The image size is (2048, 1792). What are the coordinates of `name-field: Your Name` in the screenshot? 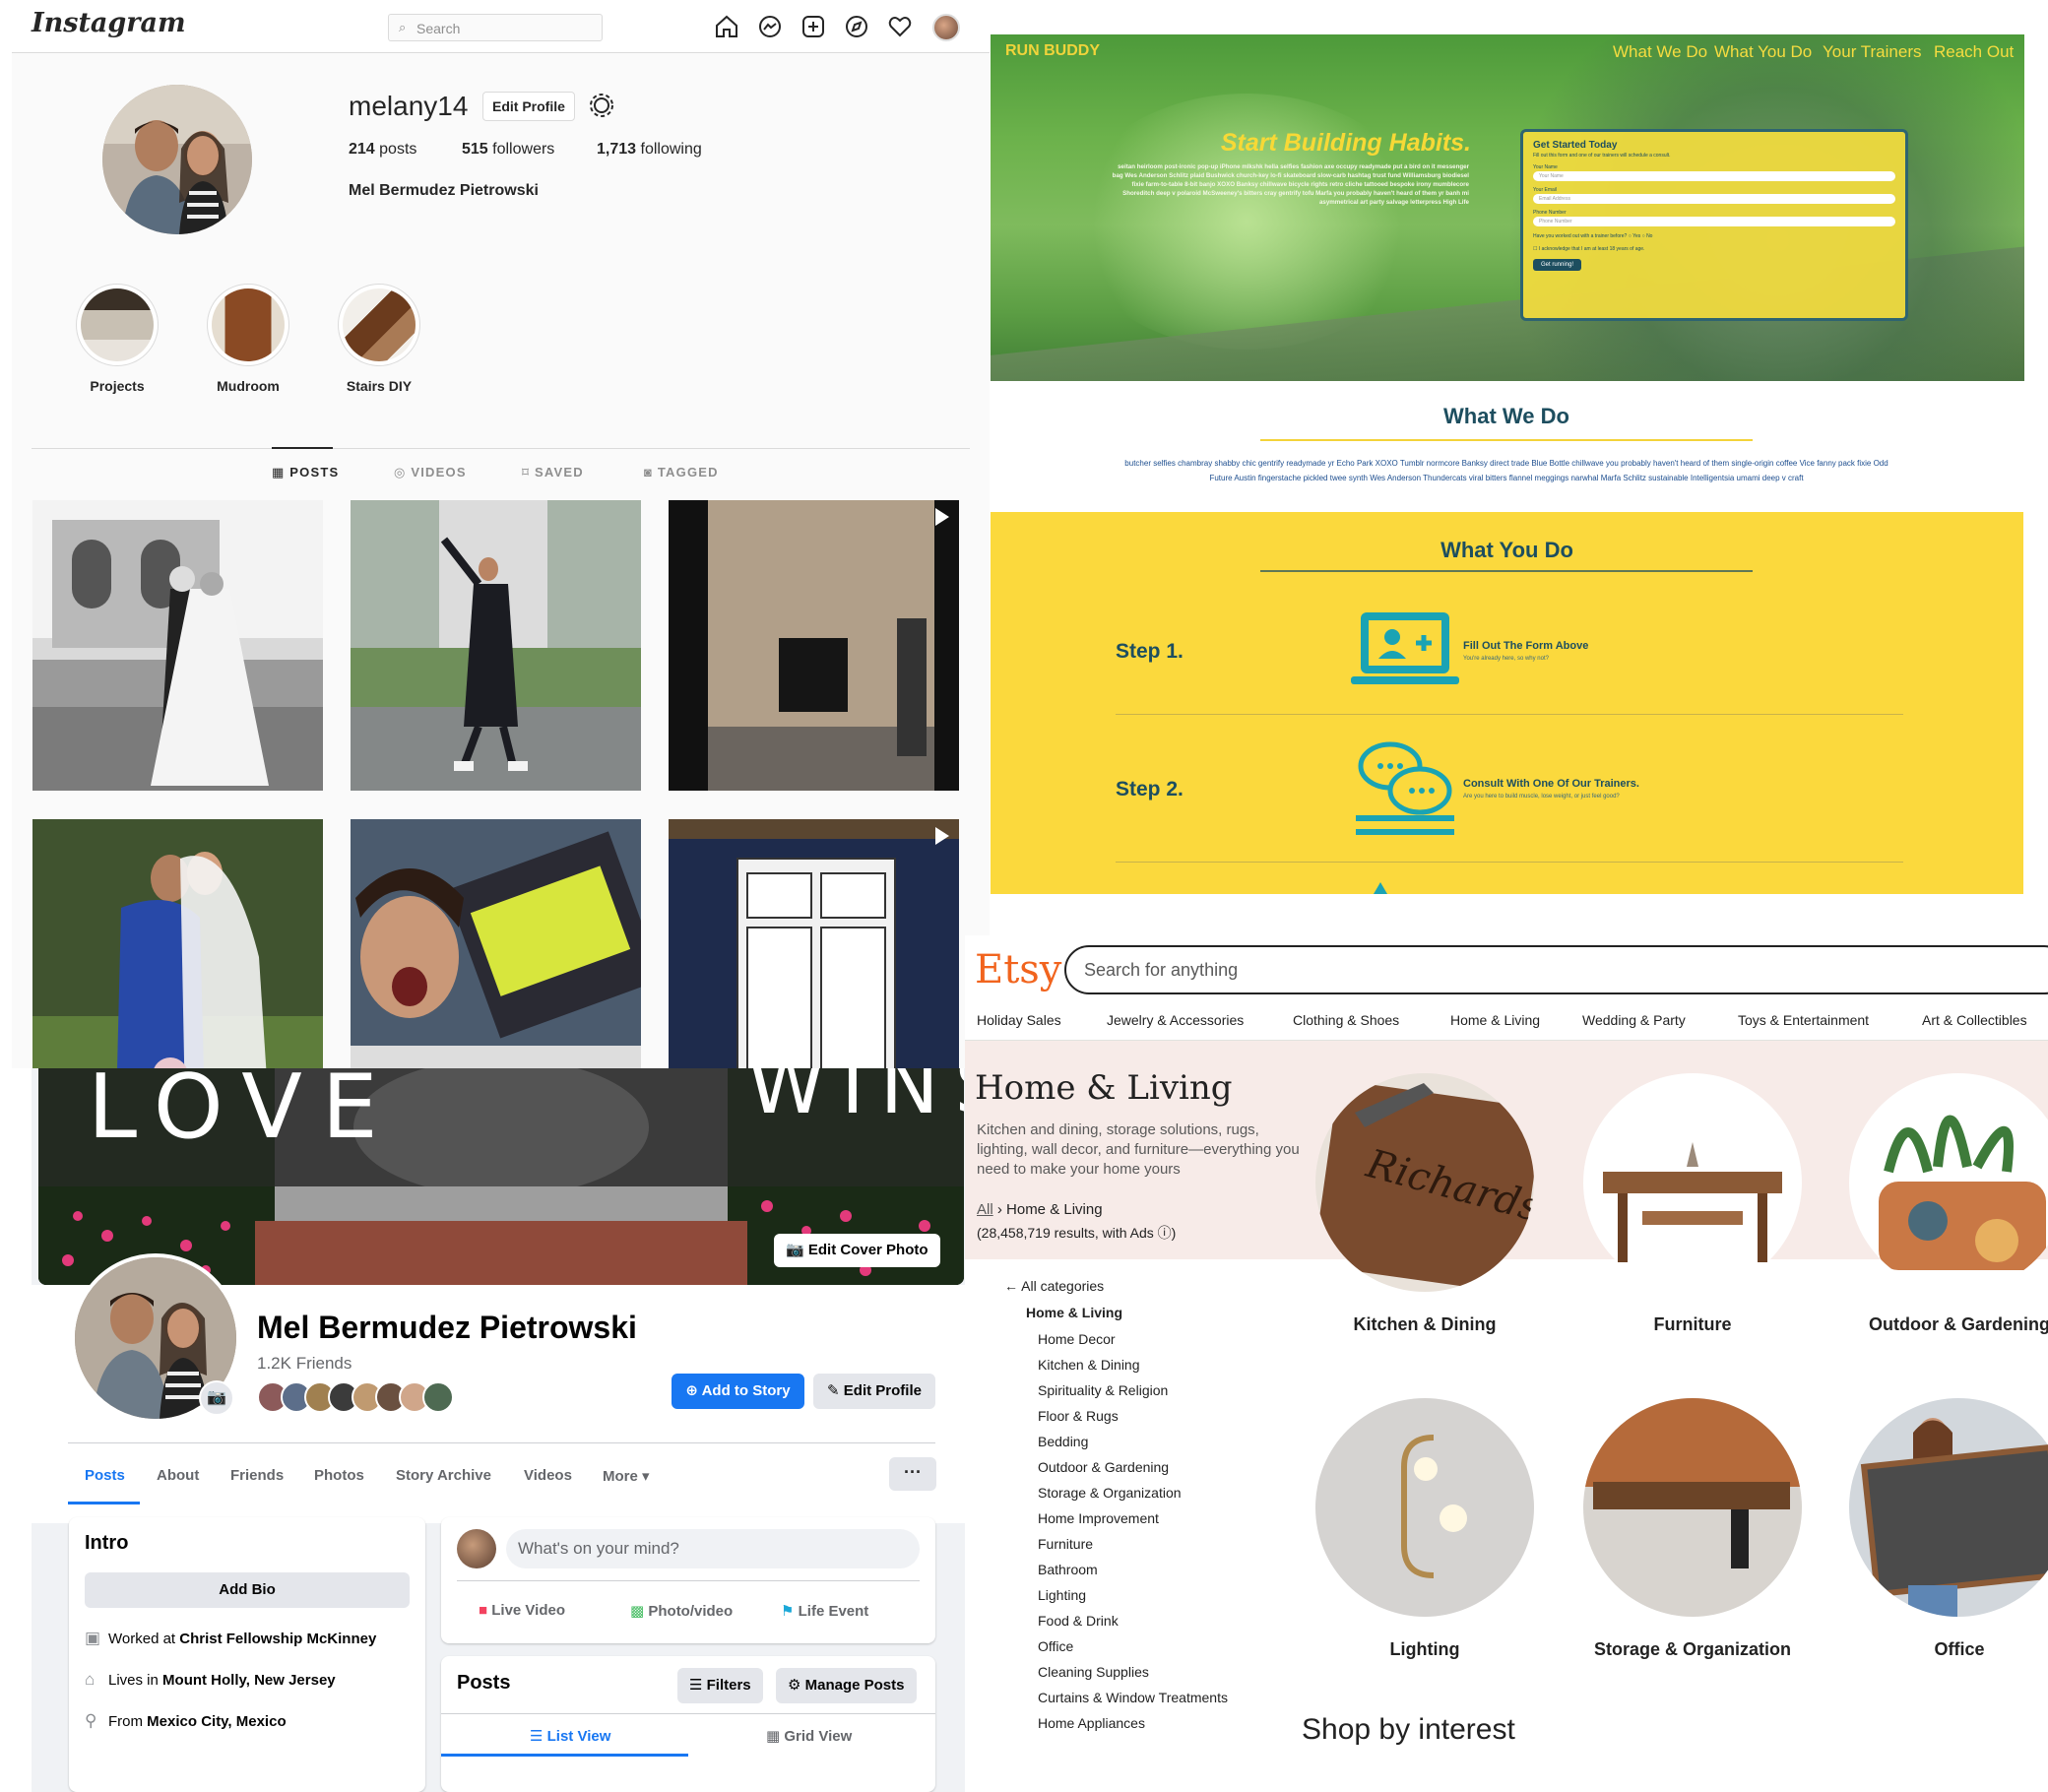 It's located at (1714, 176).